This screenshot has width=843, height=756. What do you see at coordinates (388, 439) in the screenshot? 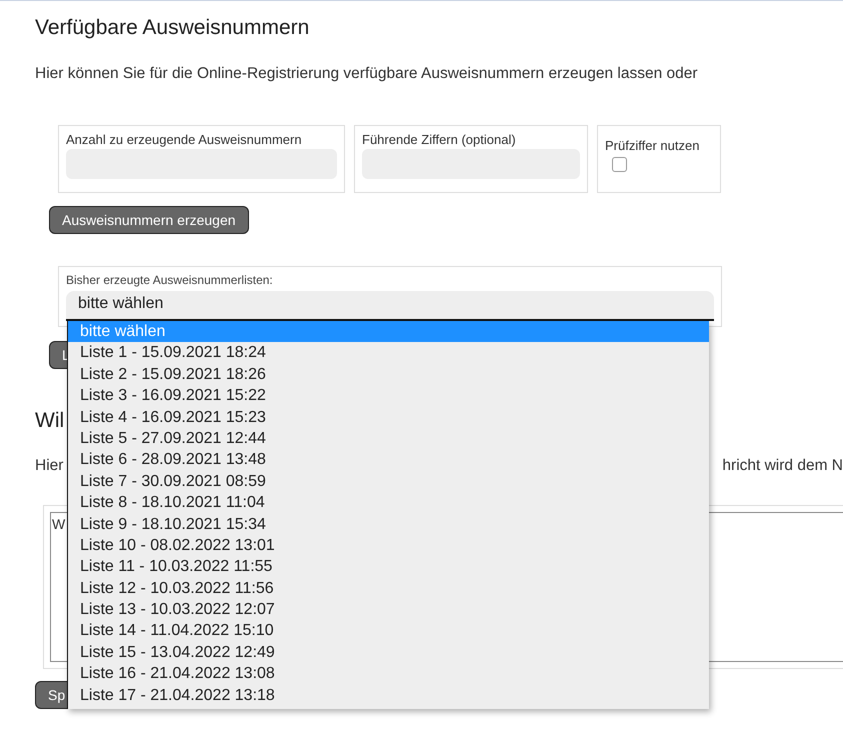
I see `dropdown-option: Liste 5 - 27.09.2021 12:44` at bounding box center [388, 439].